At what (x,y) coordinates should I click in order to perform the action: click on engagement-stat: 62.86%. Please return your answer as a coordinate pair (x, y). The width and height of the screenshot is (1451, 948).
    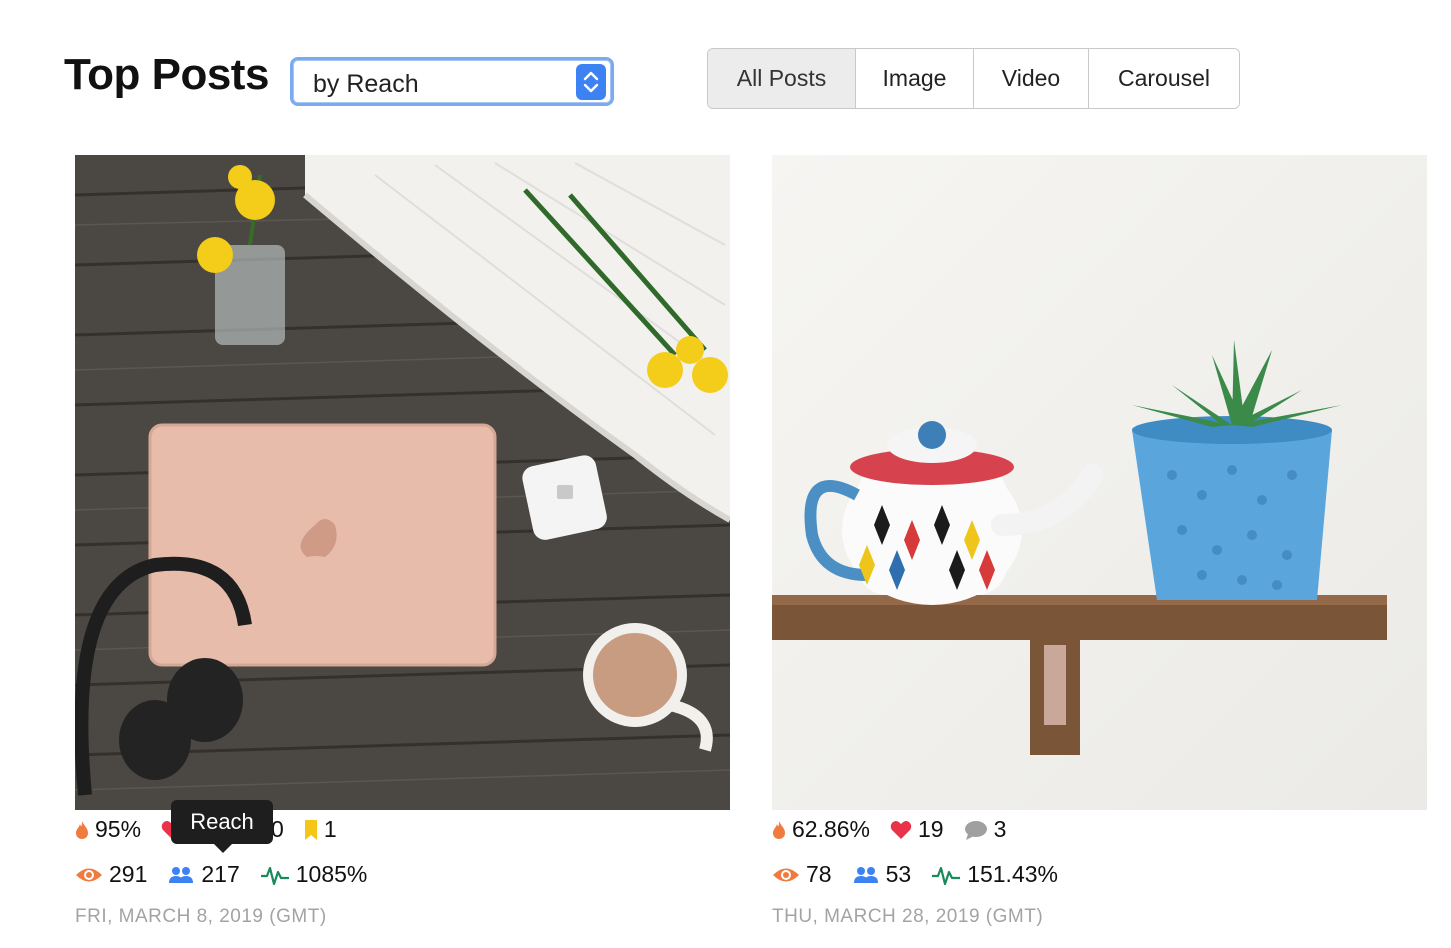
    Looking at the image, I should click on (821, 829).